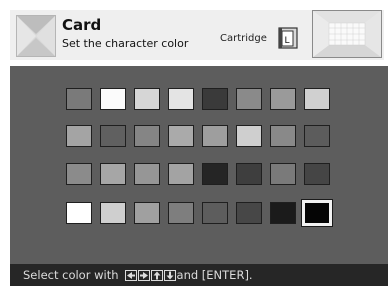  What do you see at coordinates (113, 136) in the screenshot?
I see `color-swatch-r2-c2` at bounding box center [113, 136].